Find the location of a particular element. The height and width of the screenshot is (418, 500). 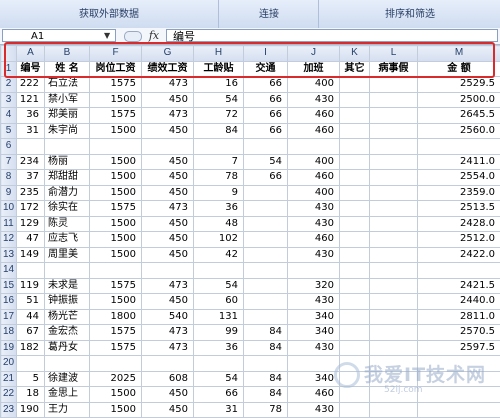

cell: 72 is located at coordinates (219, 116).